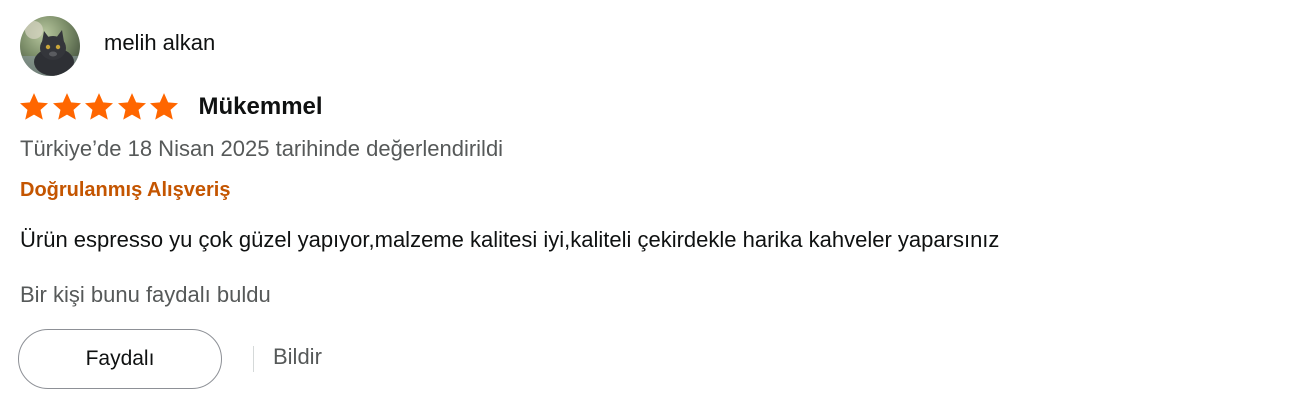 This screenshot has width=1316, height=402. I want to click on profile-avatar-icon, so click(50, 46).